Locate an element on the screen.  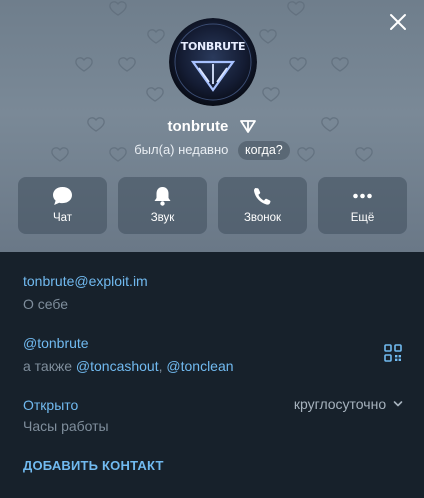
chat-button-label: Чат is located at coordinates (62, 218).